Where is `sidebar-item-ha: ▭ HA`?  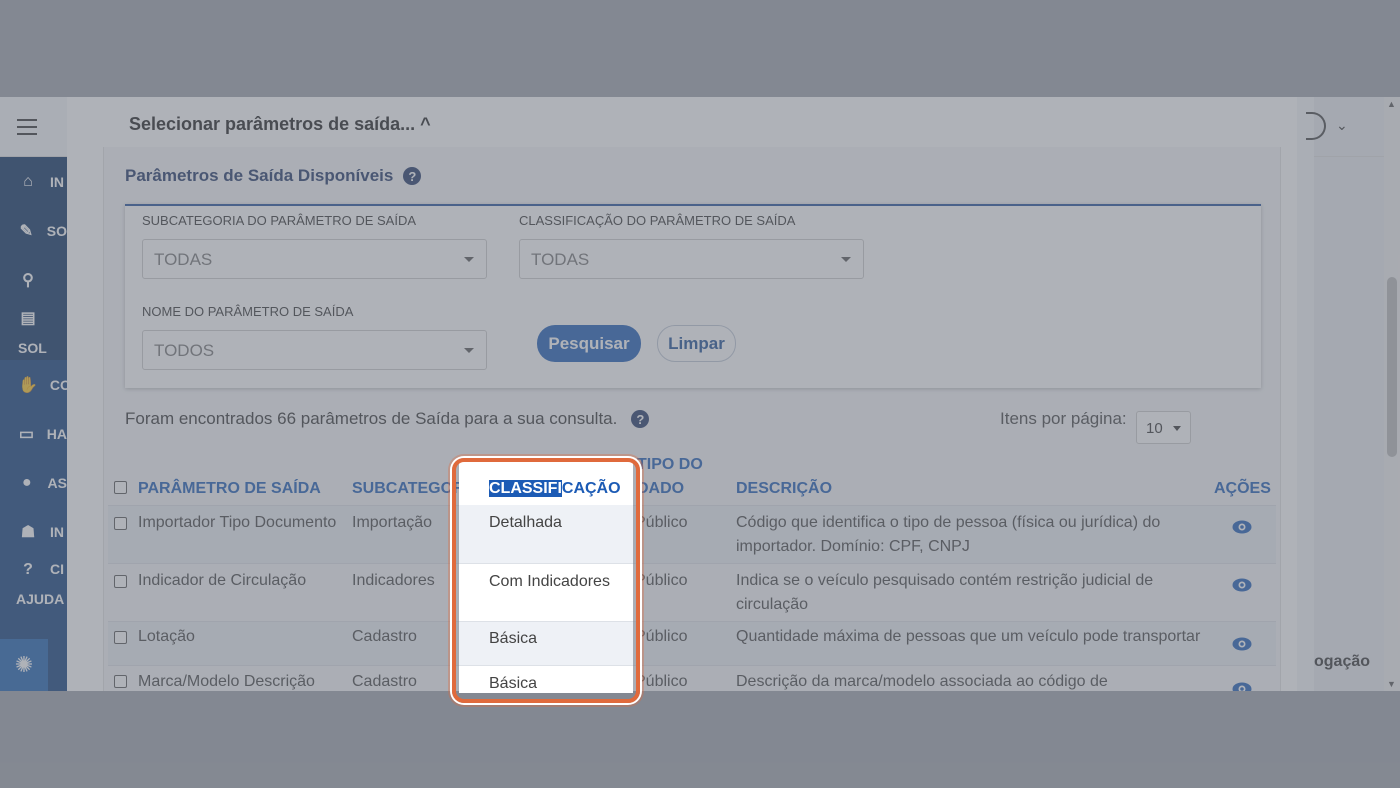
sidebar-item-ha: ▭ HA is located at coordinates (33, 433).